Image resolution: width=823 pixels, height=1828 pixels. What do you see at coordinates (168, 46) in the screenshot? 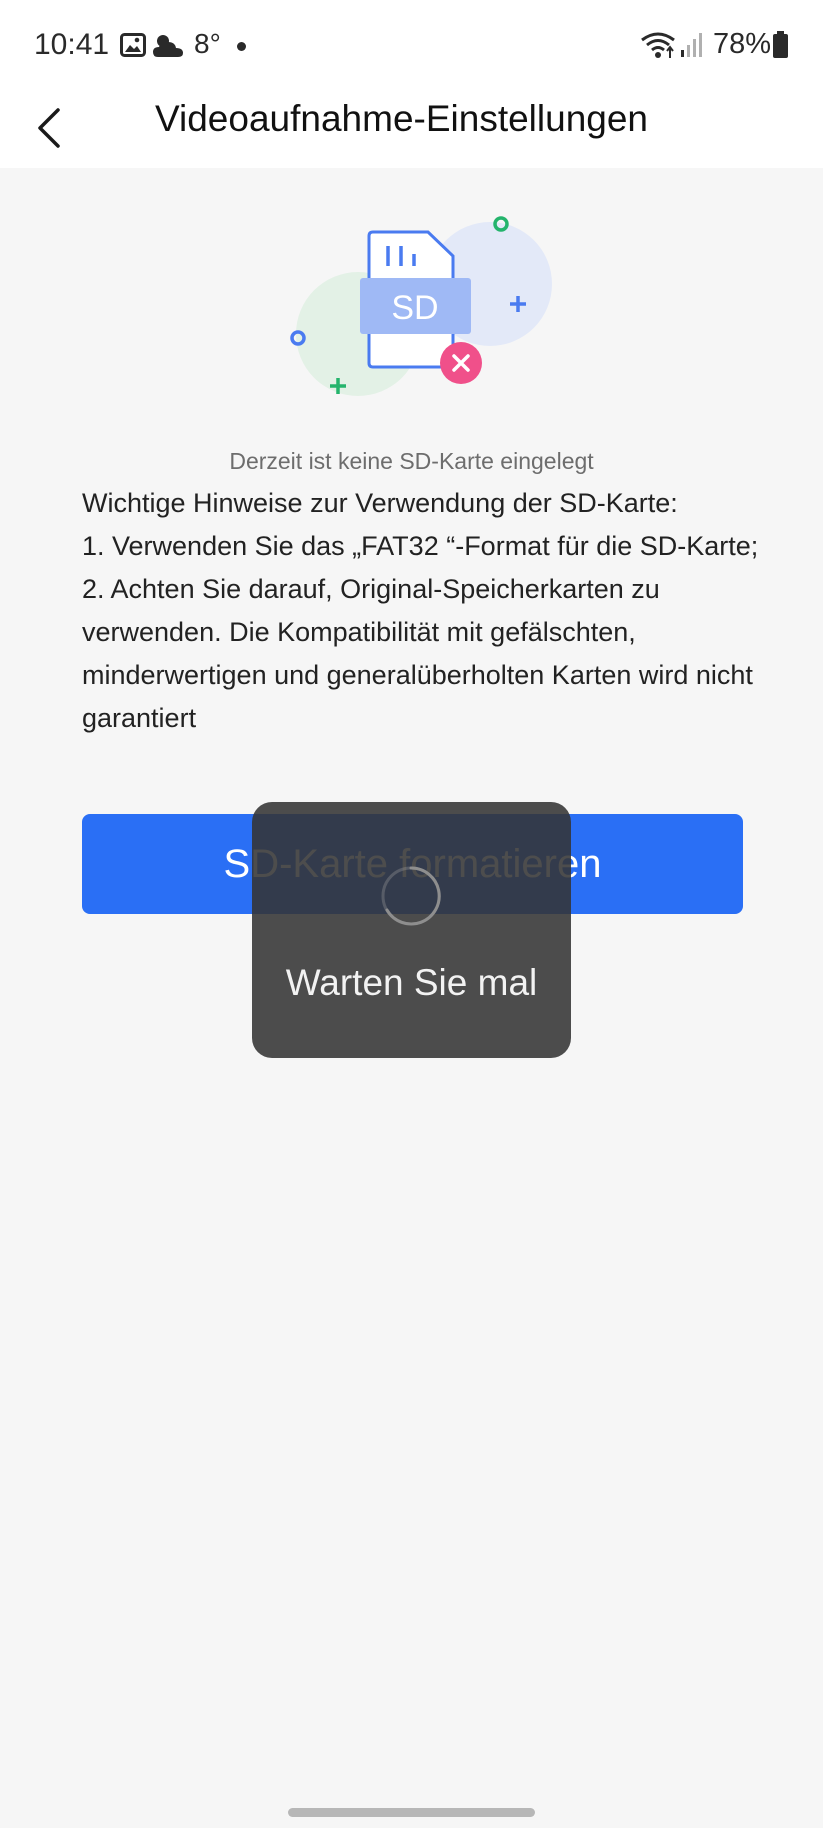
I see `cloudy-weather-icon` at bounding box center [168, 46].